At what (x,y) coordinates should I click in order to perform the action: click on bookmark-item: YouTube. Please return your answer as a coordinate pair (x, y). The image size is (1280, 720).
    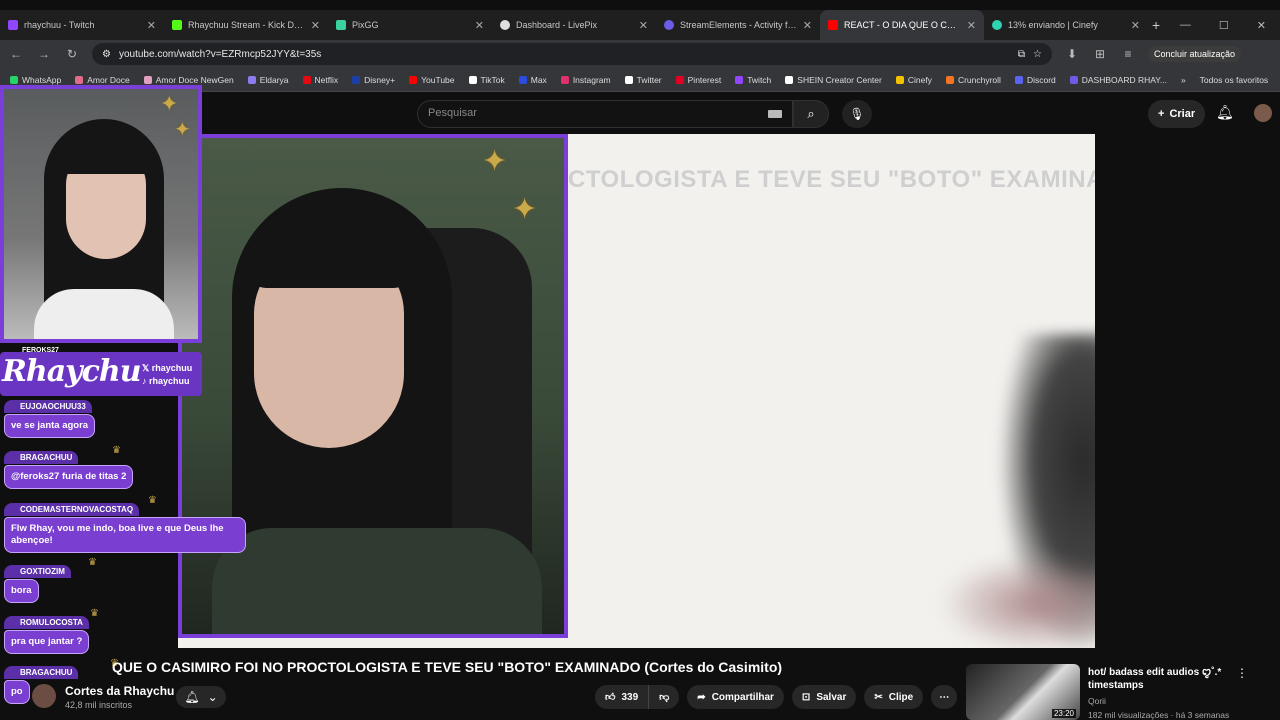
    Looking at the image, I should click on (432, 79).